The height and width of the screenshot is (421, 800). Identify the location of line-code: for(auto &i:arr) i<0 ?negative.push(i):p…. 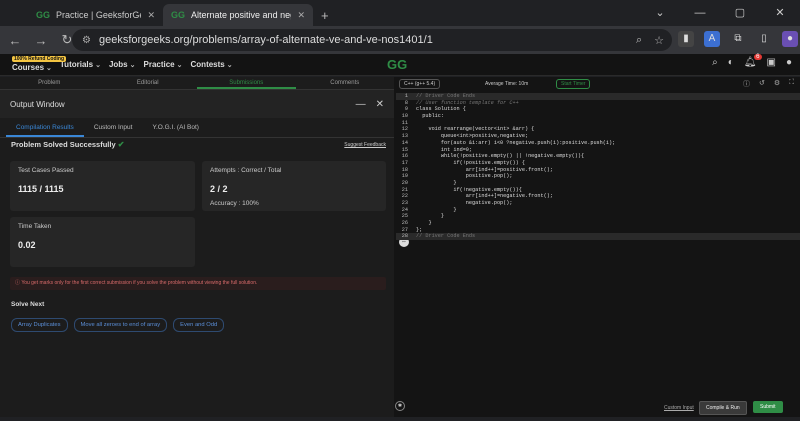
(515, 143).